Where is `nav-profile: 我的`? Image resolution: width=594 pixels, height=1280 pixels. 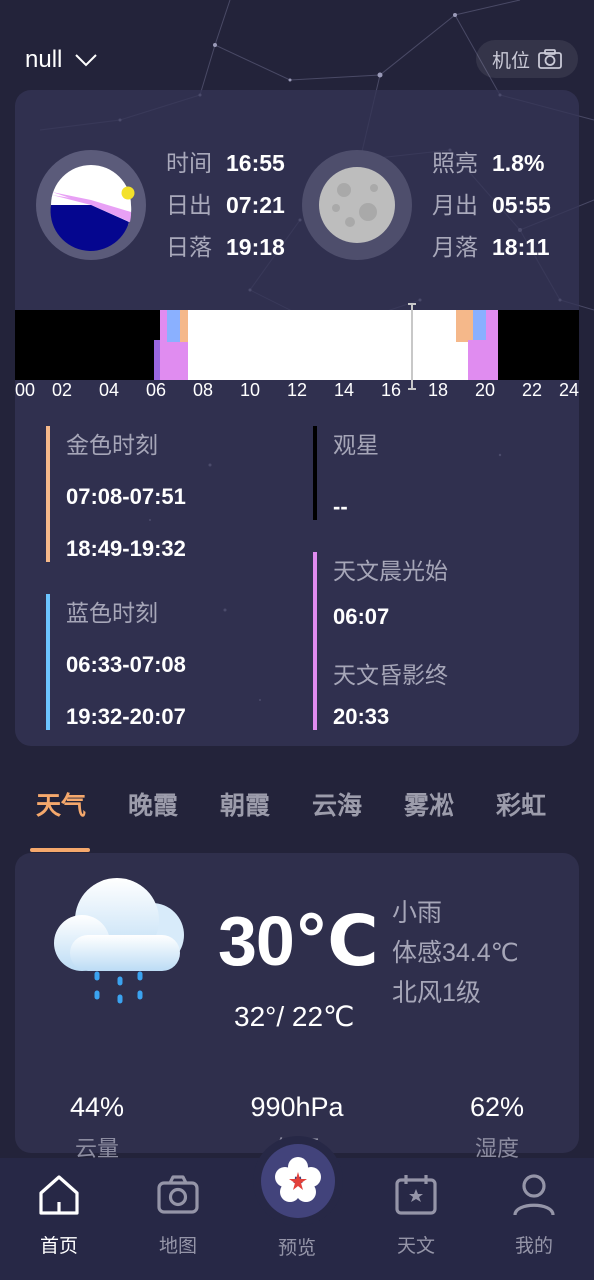 nav-profile: 我的 is located at coordinates (534, 1215).